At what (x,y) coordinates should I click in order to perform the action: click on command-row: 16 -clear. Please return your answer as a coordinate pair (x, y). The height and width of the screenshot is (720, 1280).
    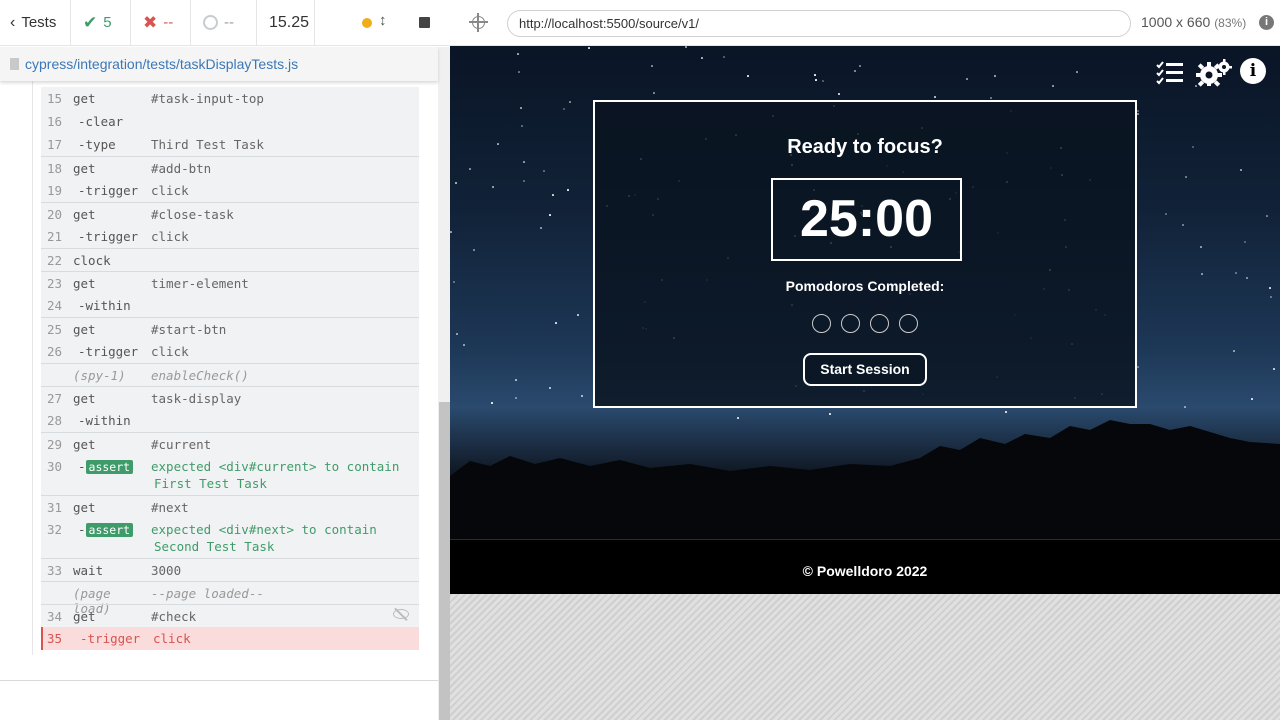
    Looking at the image, I should click on (230, 121).